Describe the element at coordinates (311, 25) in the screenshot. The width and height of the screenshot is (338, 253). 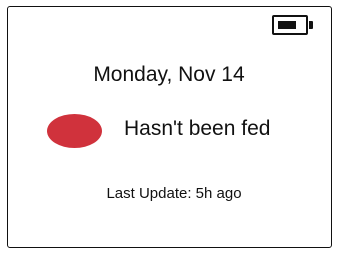
I see `battery-tip` at that location.